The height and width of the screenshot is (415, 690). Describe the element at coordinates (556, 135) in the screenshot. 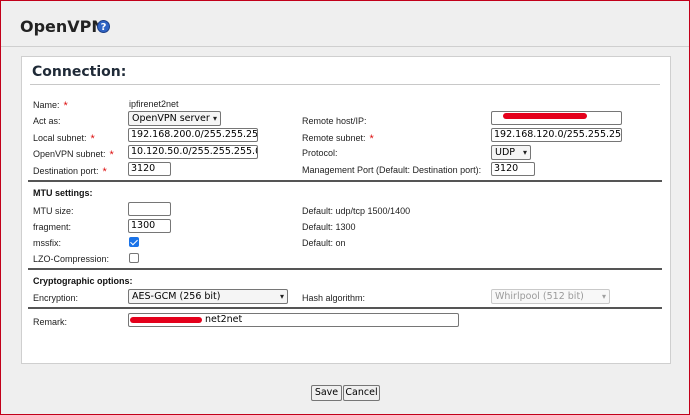

I see `remote-subnet-input: 192.168.120.0/255.255.255.0` at that location.